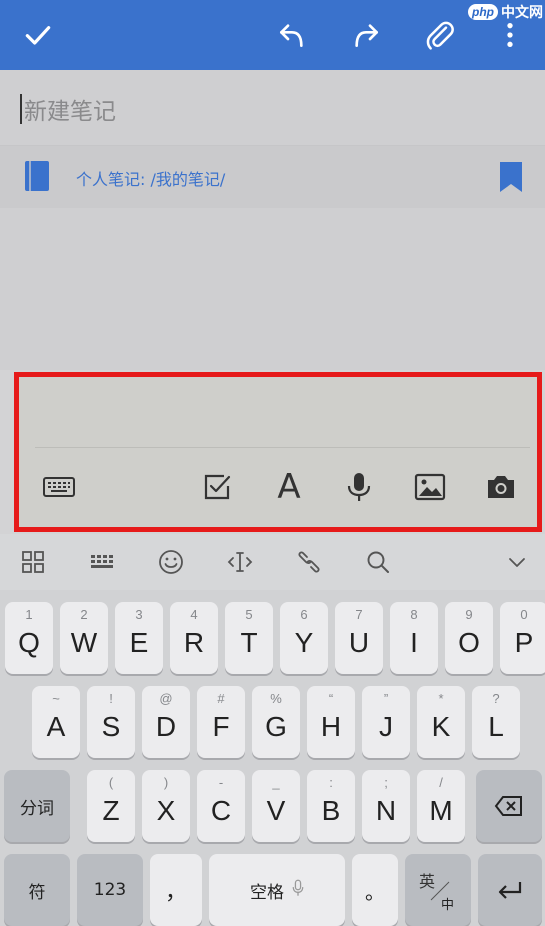 This screenshot has height=926, width=545. I want to click on key-label: Y, so click(304, 642).